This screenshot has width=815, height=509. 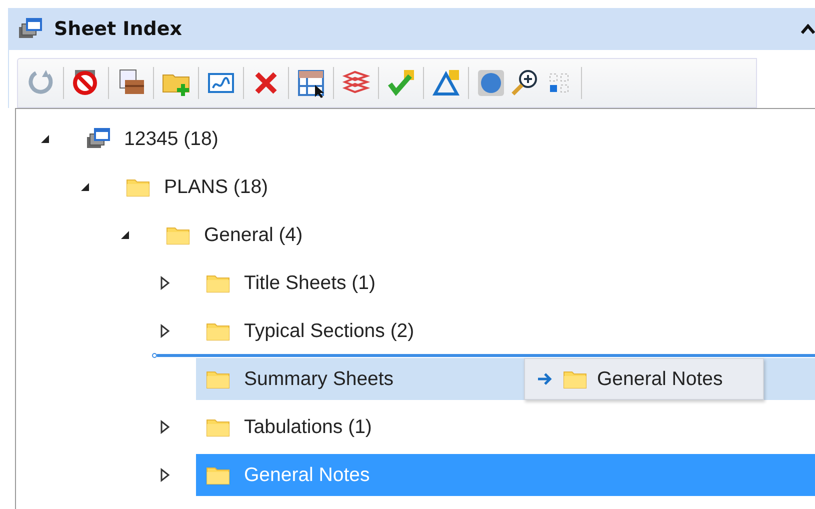 I want to click on tree-item: PLANS (18), so click(x=465, y=187).